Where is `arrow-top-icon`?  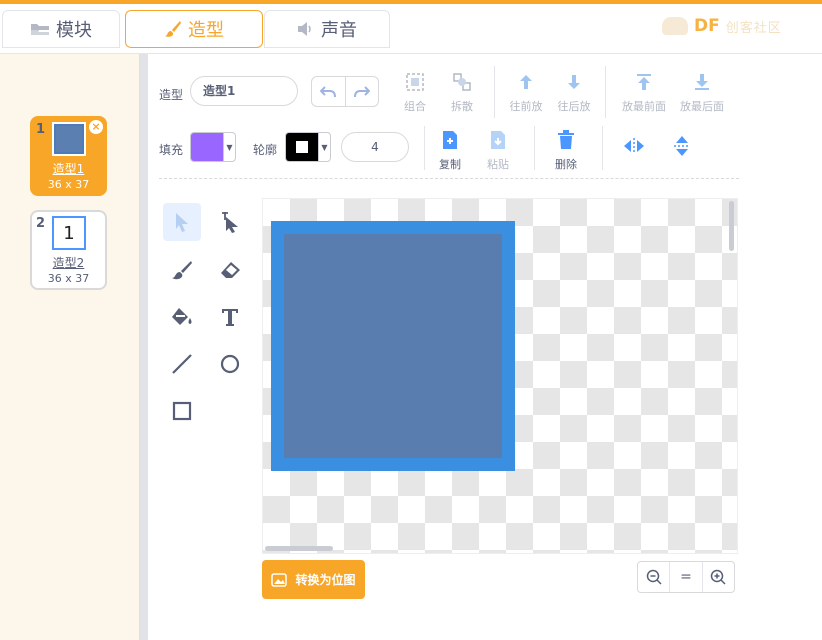
arrow-top-icon is located at coordinates (644, 82).